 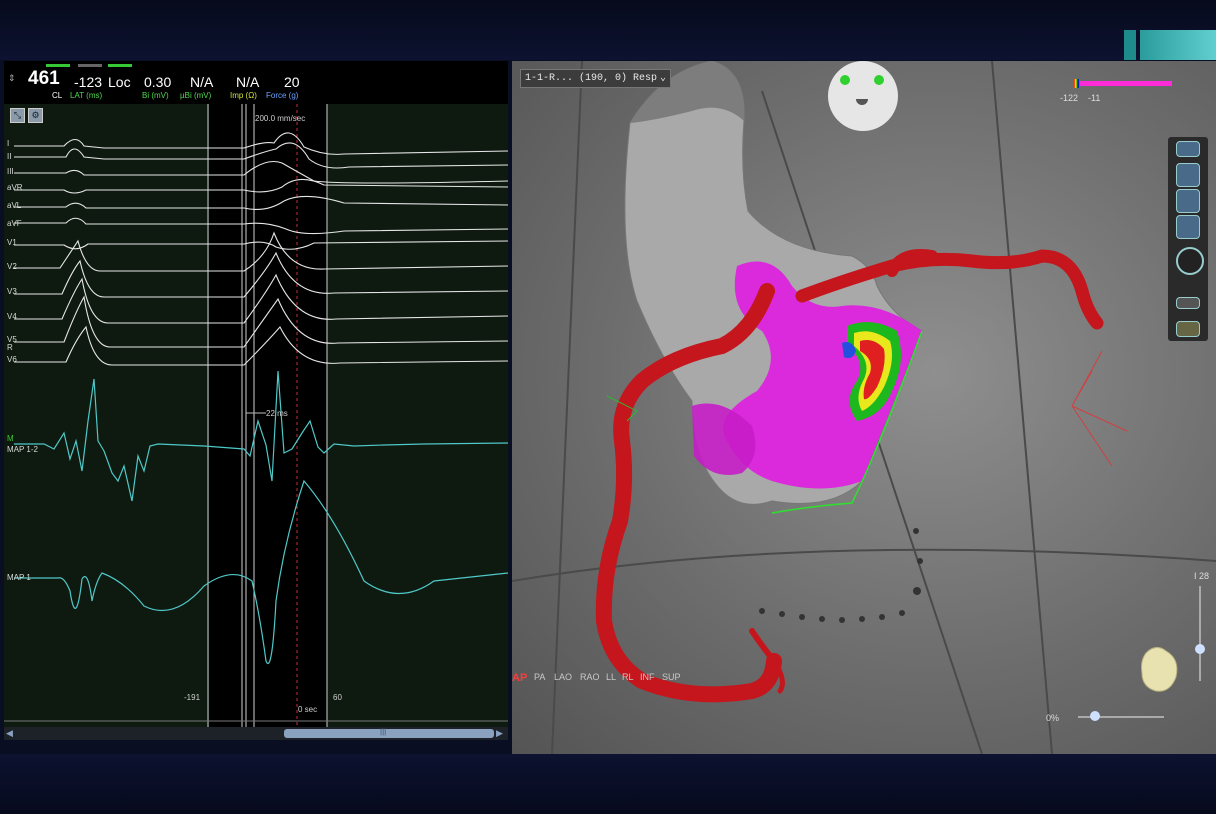 What do you see at coordinates (1200, 633) in the screenshot?
I see `vertical-slider` at bounding box center [1200, 633].